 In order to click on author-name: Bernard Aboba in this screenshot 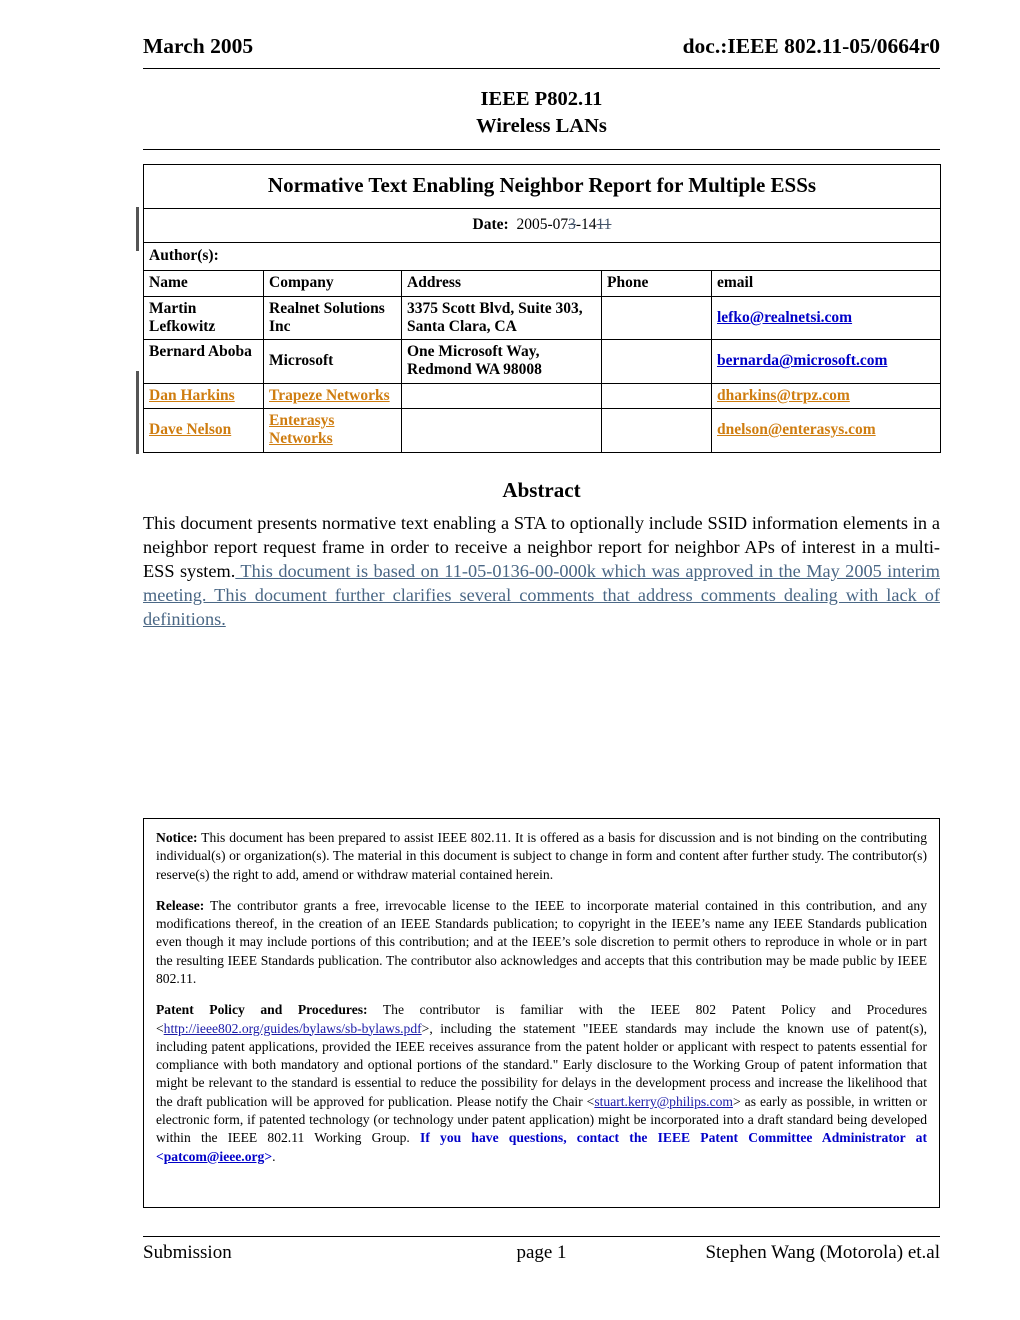, I will do `click(203, 361)`.